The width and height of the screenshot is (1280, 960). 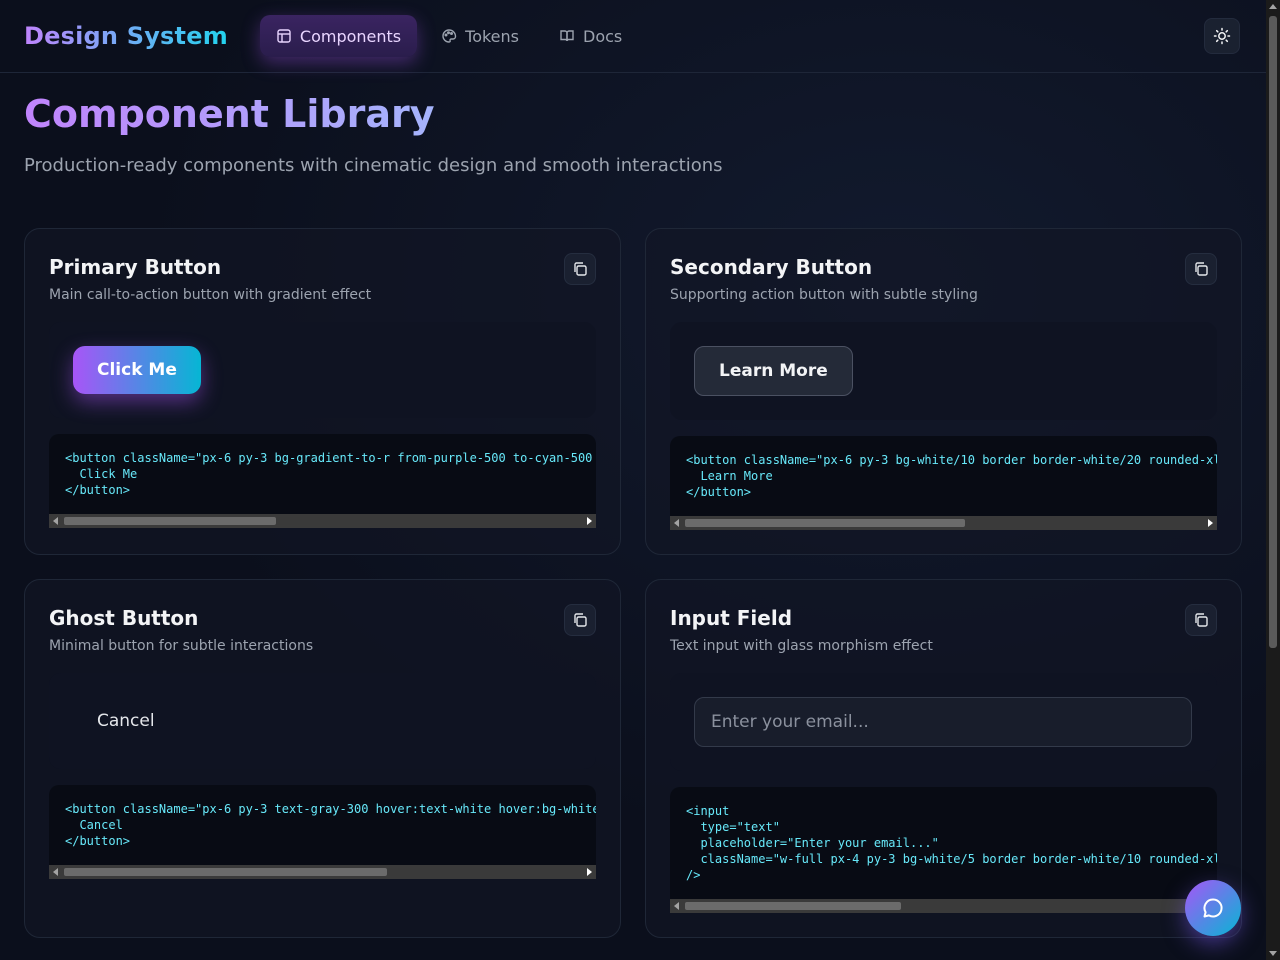 I want to click on nav-item-tokens: Tokens, so click(x=480, y=36).